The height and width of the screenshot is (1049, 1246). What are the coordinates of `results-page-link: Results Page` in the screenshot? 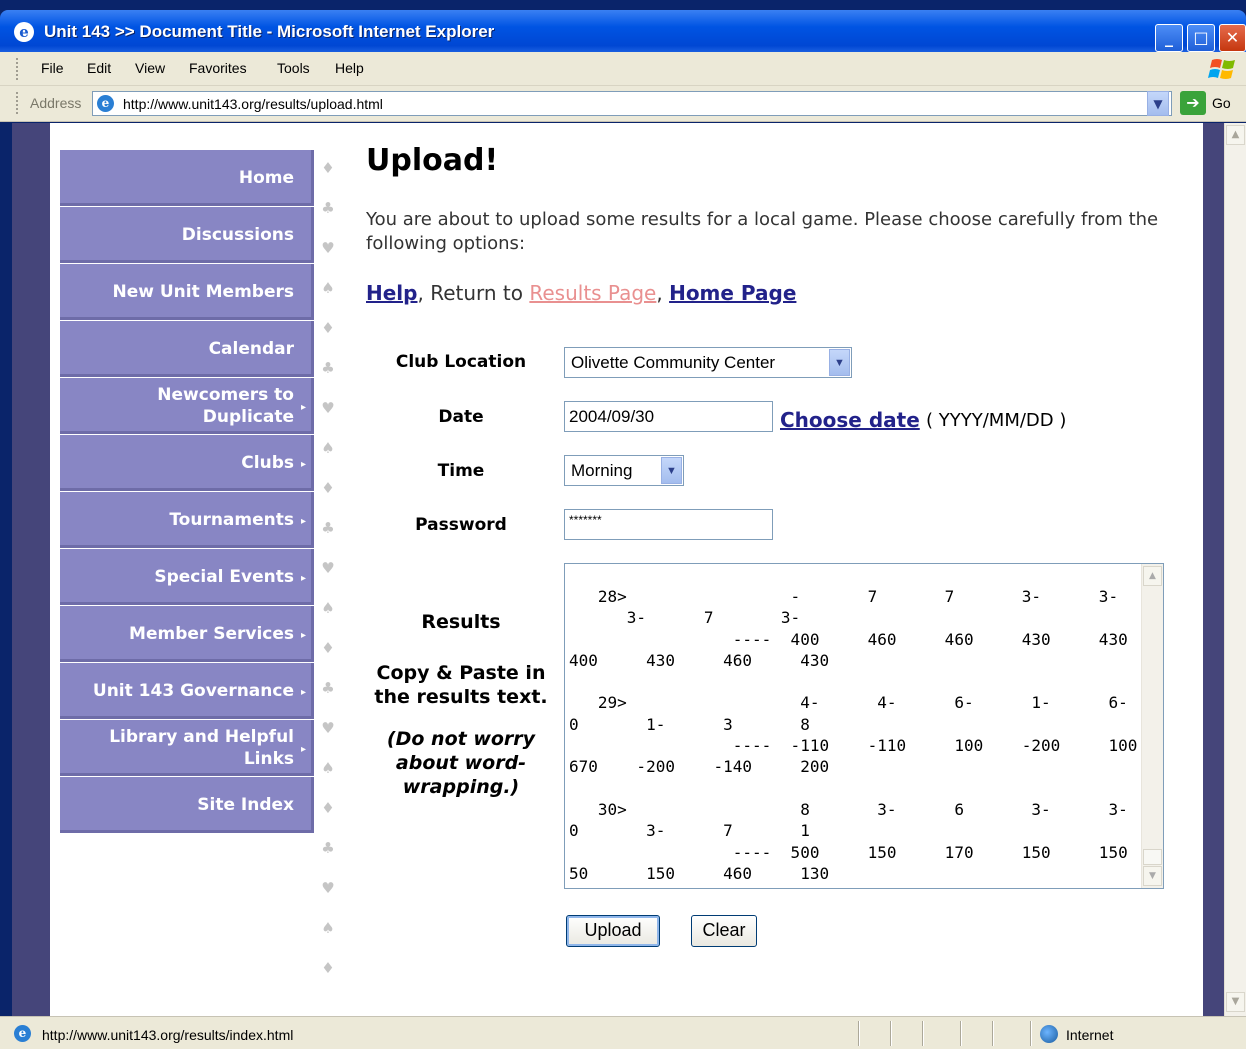 It's located at (592, 293).